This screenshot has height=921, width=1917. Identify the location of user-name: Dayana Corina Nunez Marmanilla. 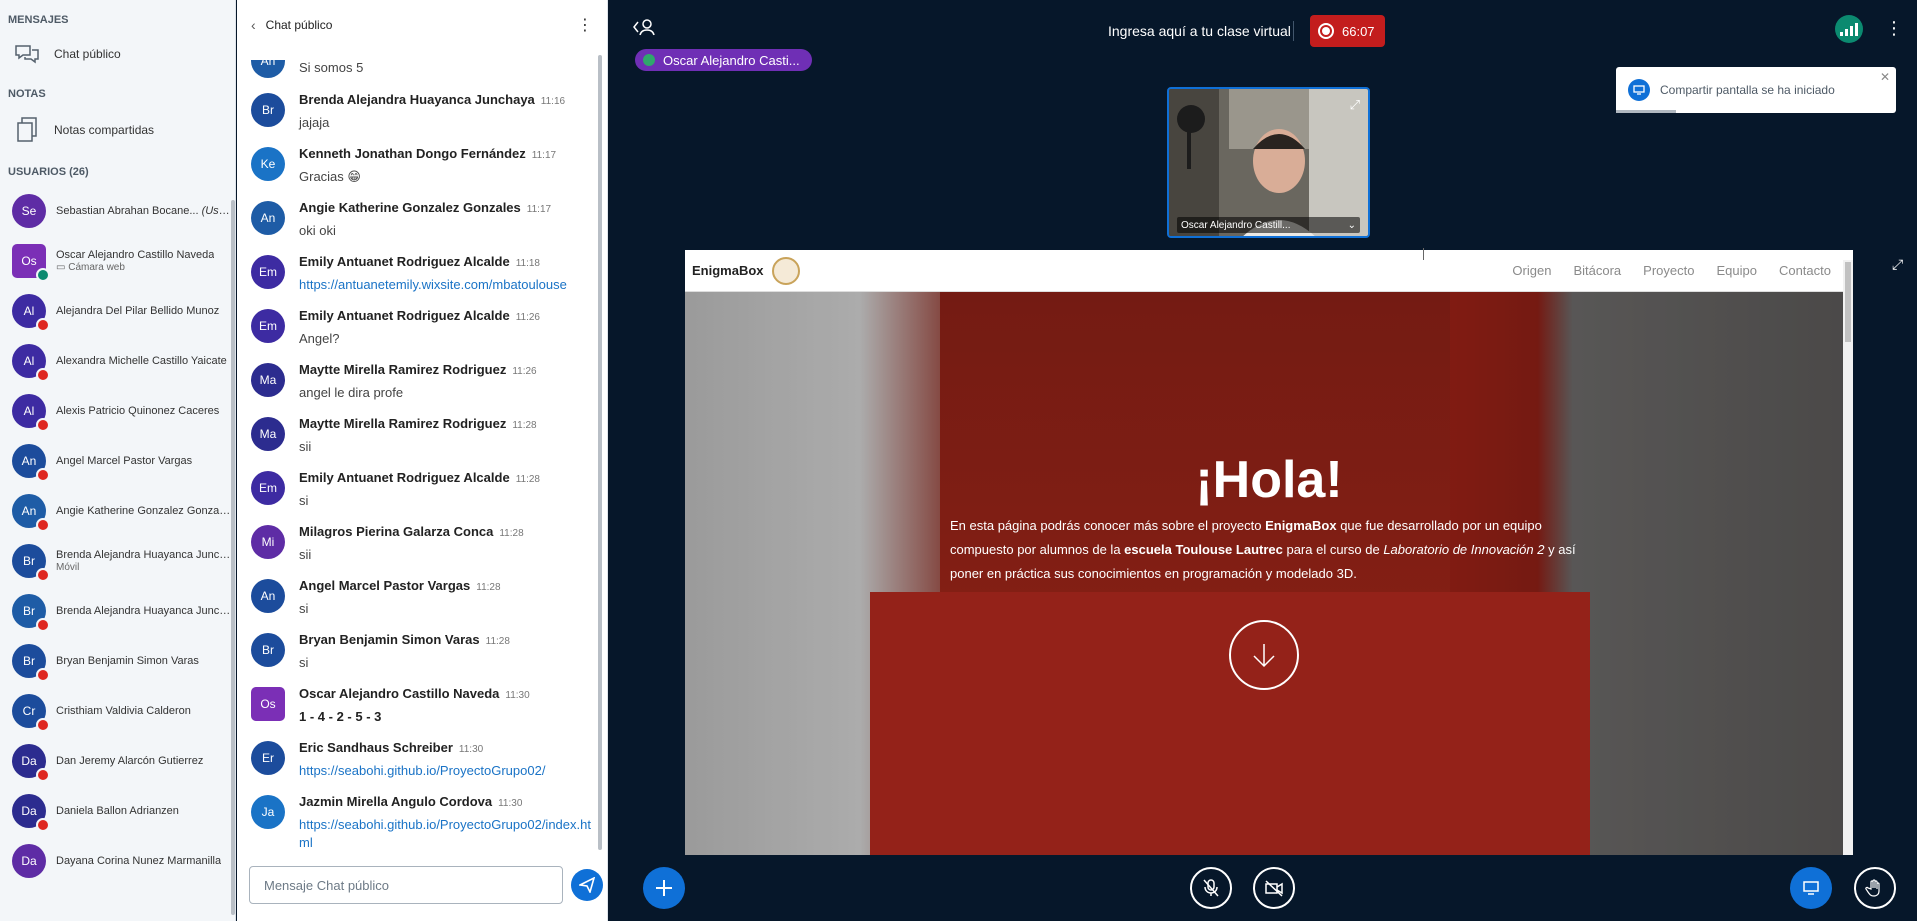
(138, 861).